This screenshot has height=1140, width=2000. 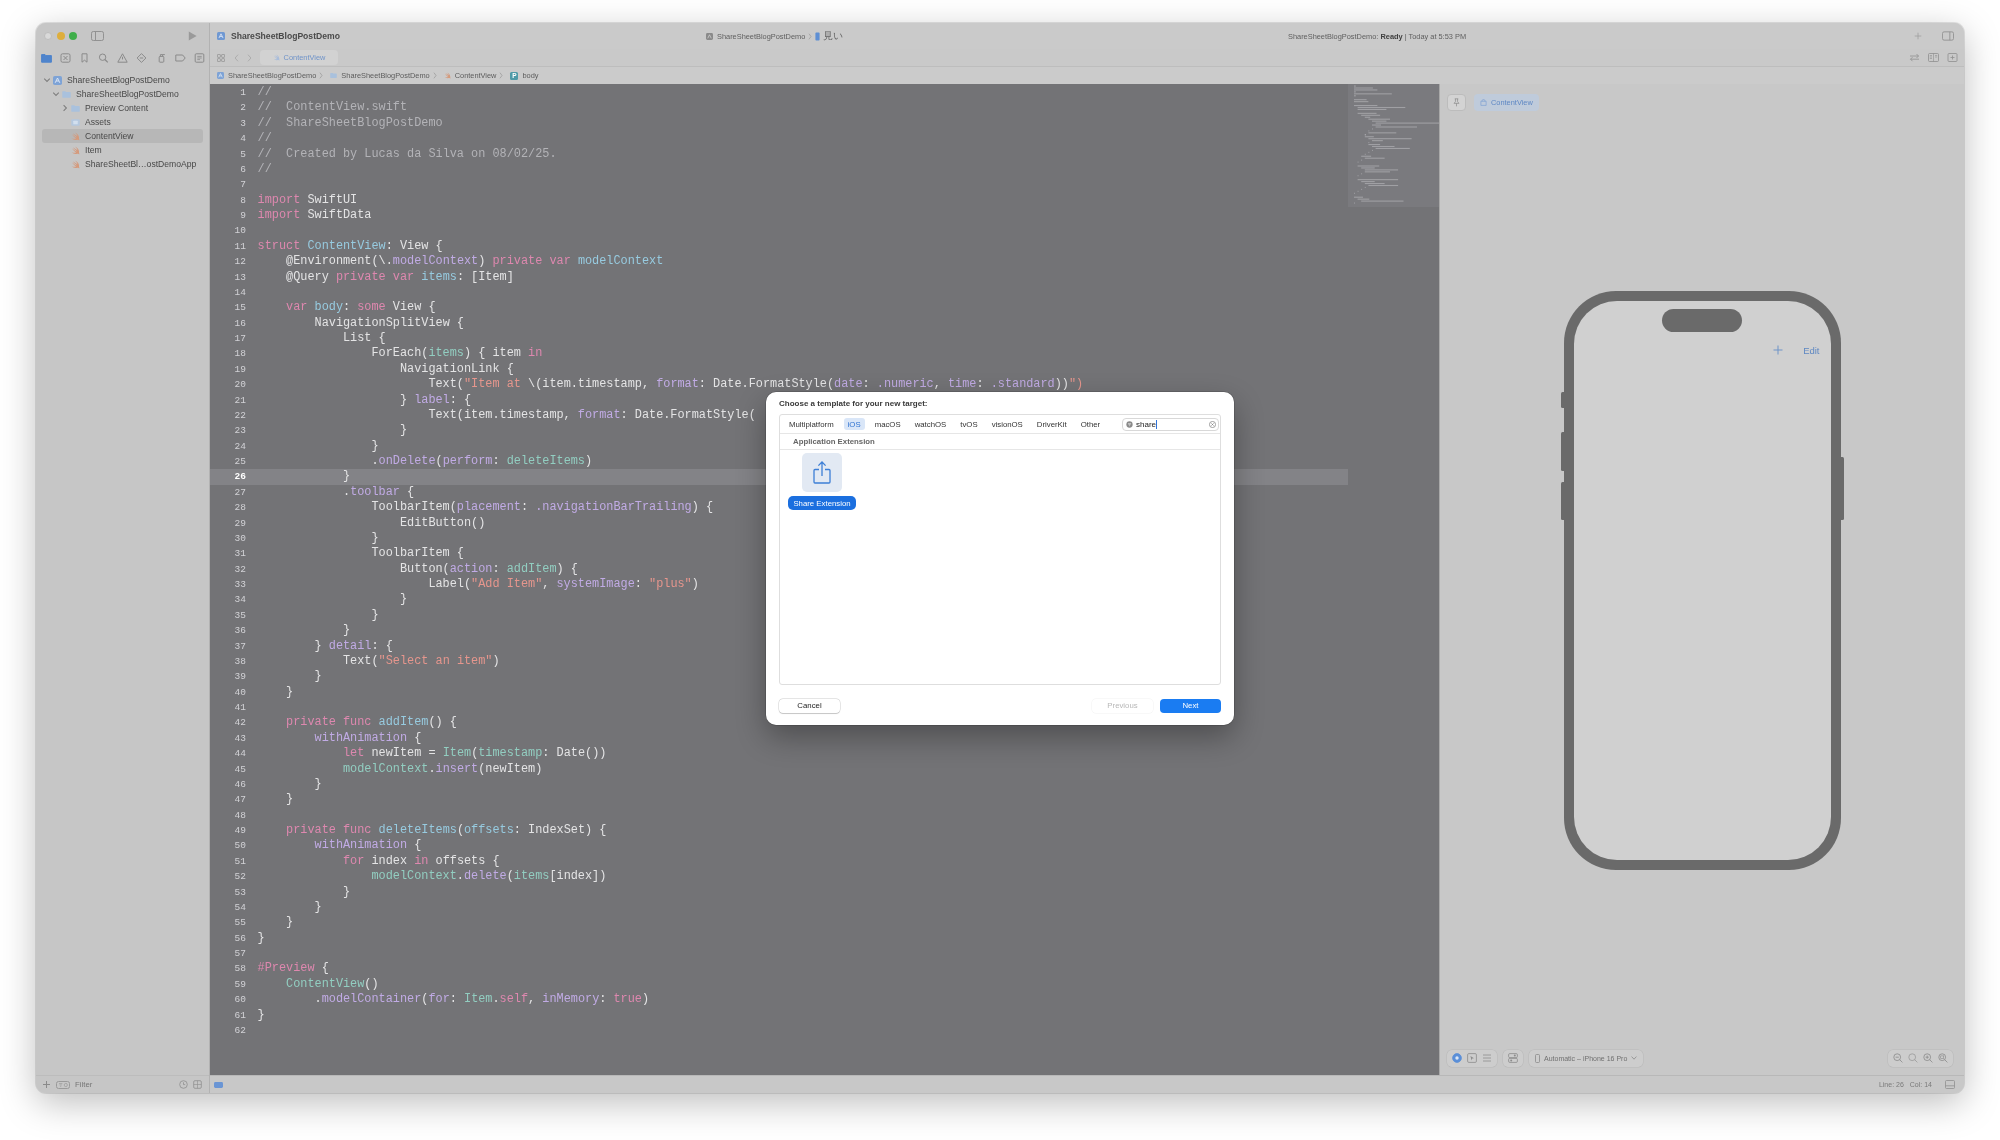 I want to click on tree-item: Preview Content, so click(x=122, y=108).